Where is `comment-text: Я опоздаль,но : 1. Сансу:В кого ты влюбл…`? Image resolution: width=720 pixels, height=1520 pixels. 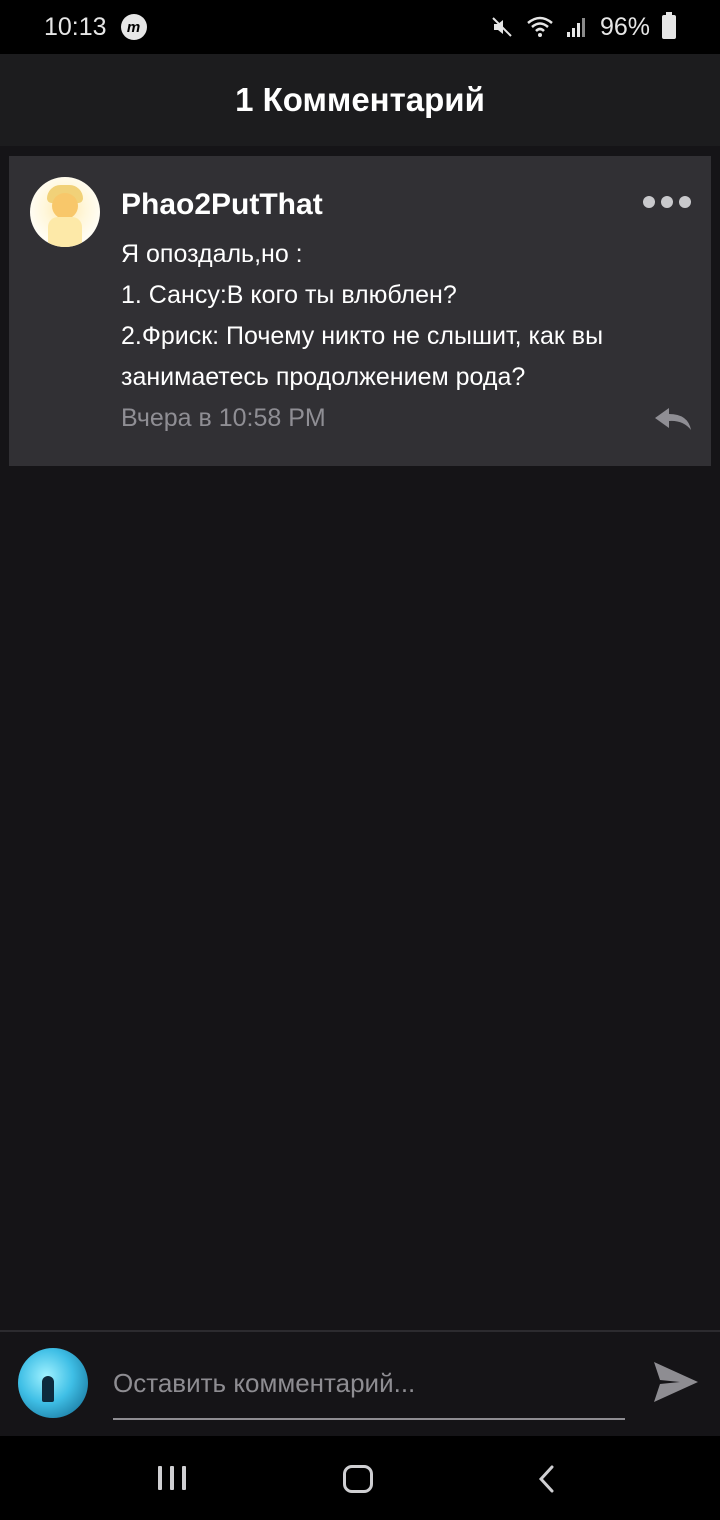
comment-text: Я опоздаль,но : 1. Сансу:В кого ты влюбл… is located at coordinates (406, 316).